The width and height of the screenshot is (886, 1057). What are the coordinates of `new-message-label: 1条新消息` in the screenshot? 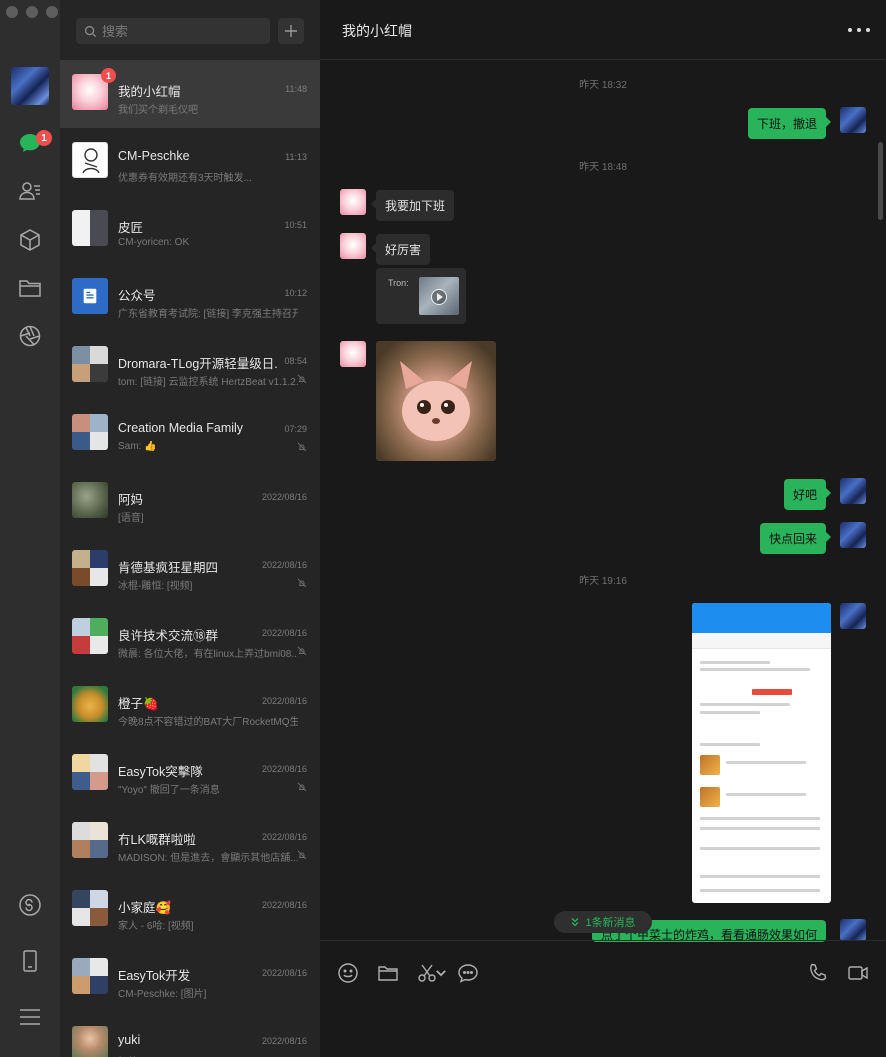 It's located at (610, 923).